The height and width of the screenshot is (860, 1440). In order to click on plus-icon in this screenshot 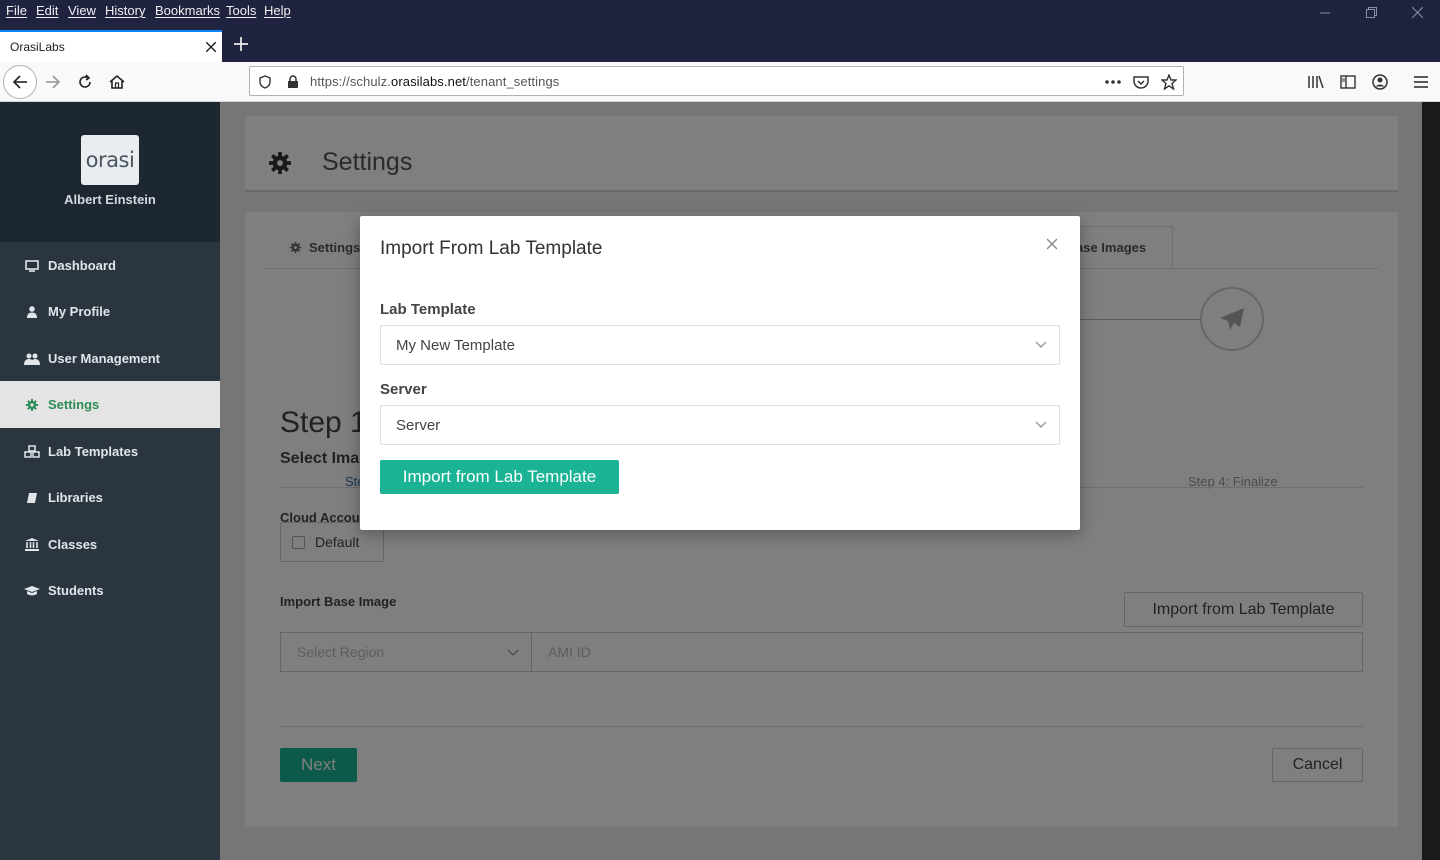, I will do `click(241, 44)`.